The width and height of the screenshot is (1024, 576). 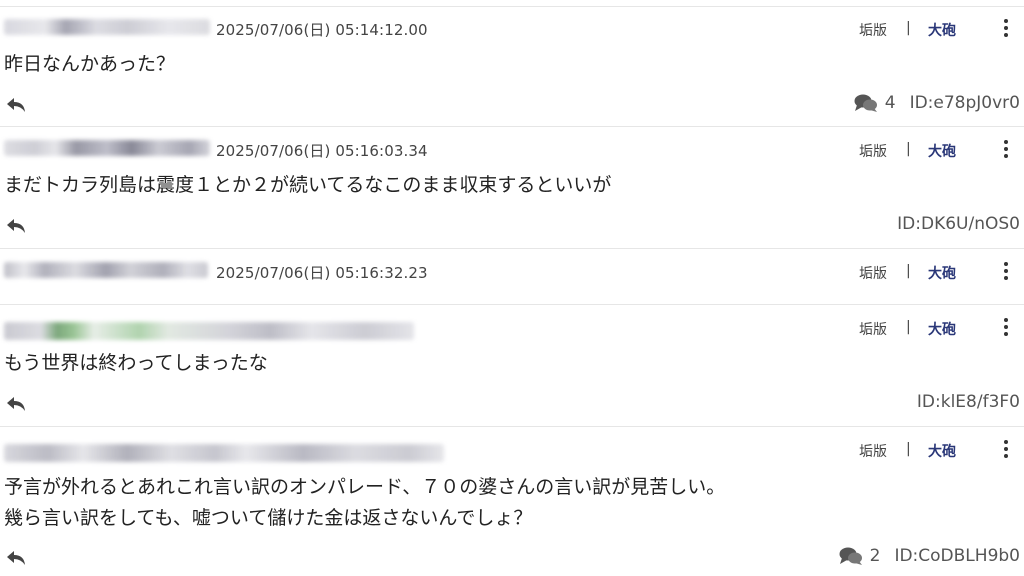 What do you see at coordinates (890, 103) in the screenshot?
I see `comment-count: 4` at bounding box center [890, 103].